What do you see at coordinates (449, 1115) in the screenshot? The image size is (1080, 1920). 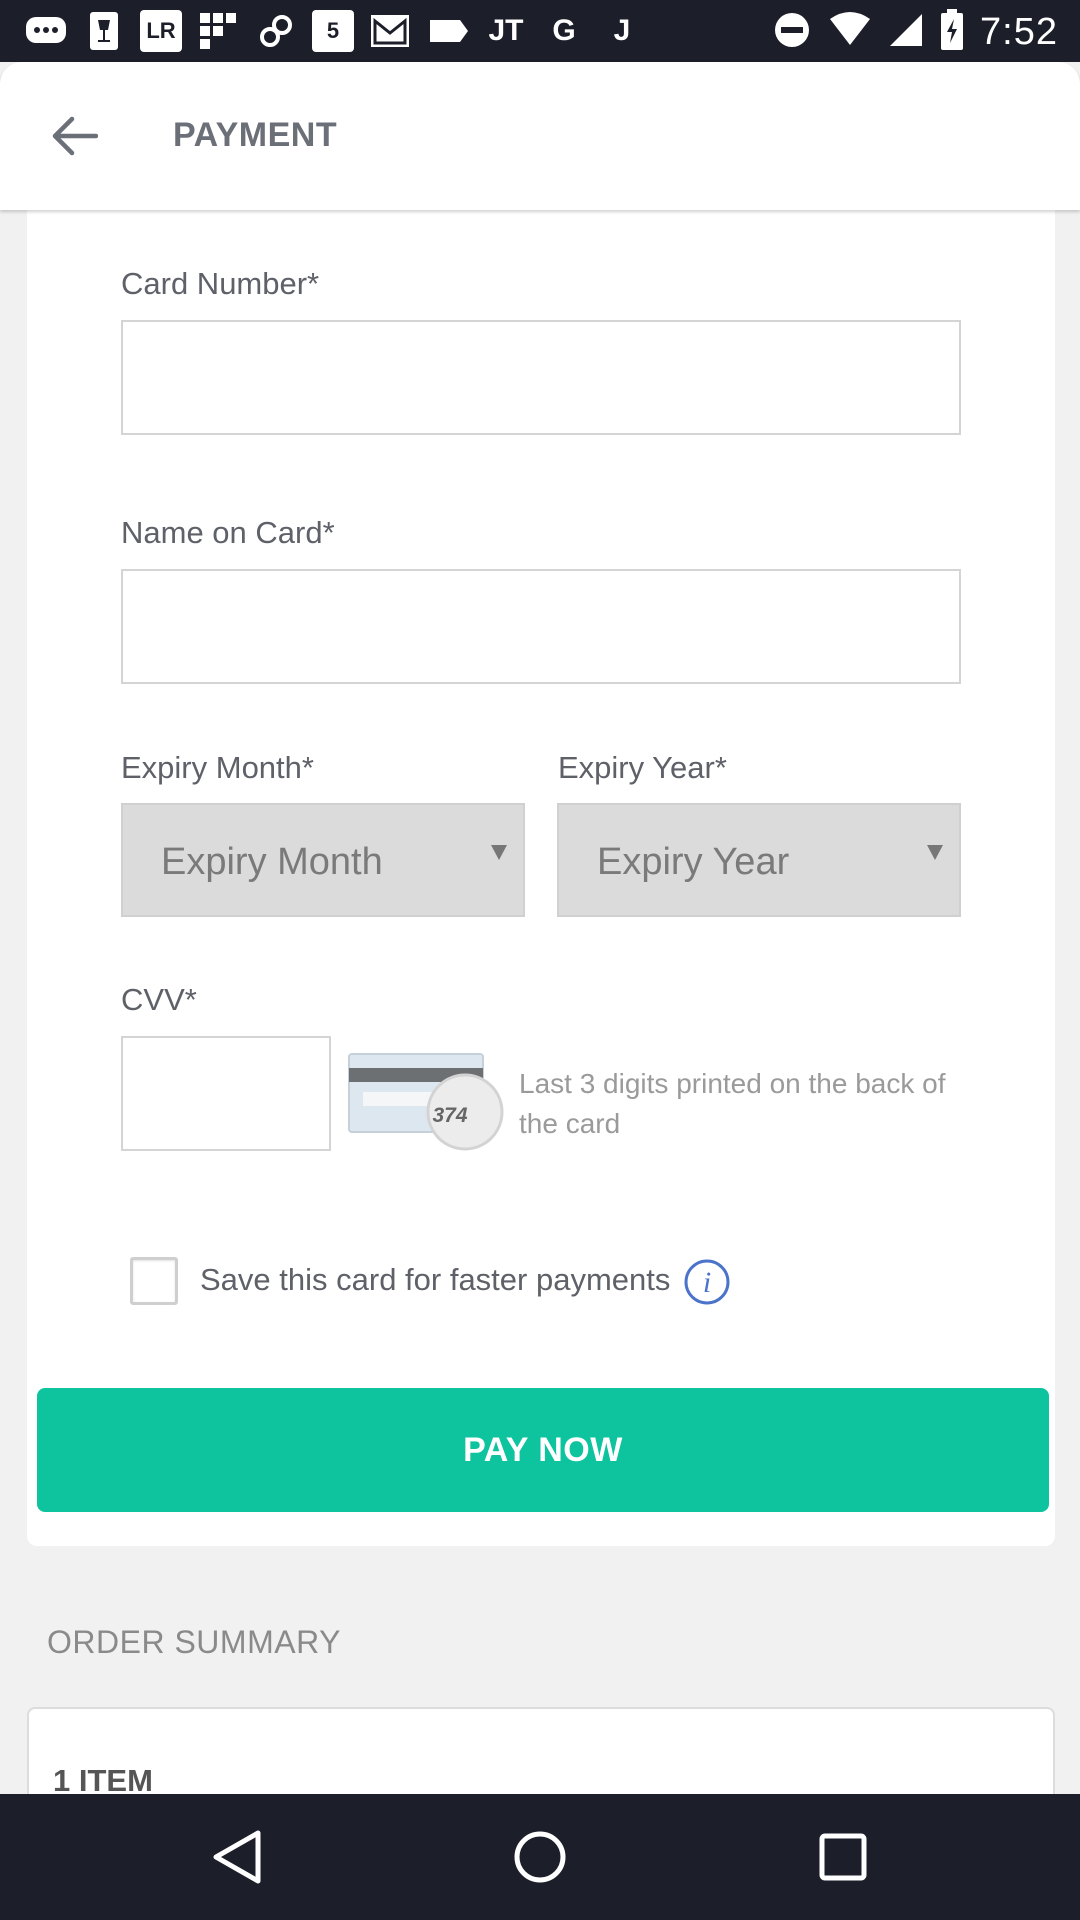 I see `cvv-example-number: 374` at bounding box center [449, 1115].